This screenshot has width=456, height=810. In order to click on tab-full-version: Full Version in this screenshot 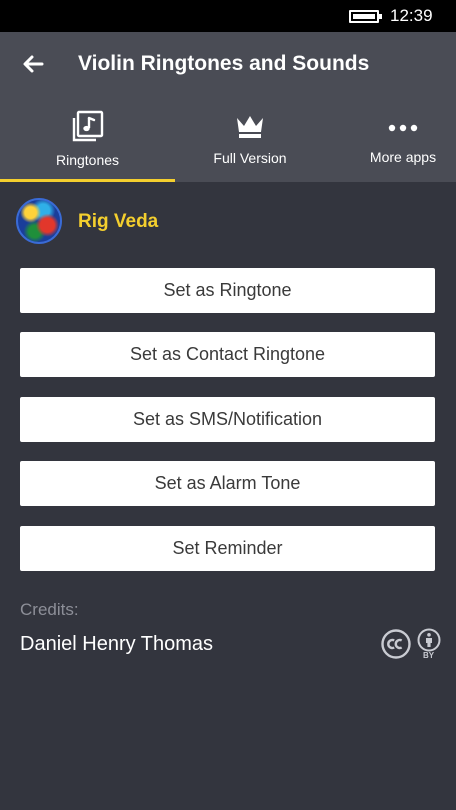, I will do `click(250, 143)`.